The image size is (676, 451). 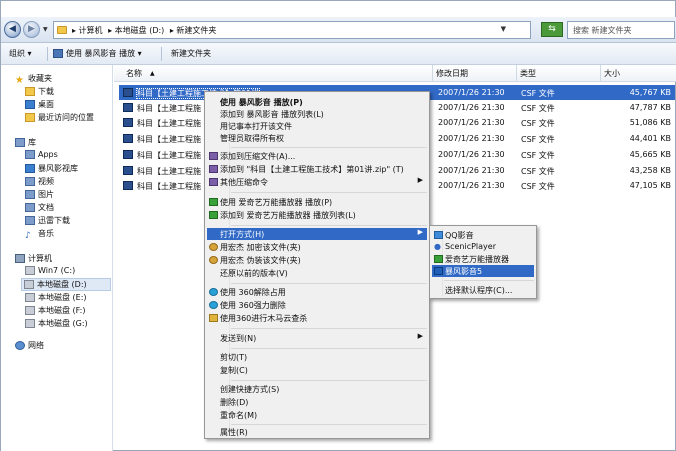 What do you see at coordinates (134, 73) in the screenshot?
I see `column-name: 名称` at bounding box center [134, 73].